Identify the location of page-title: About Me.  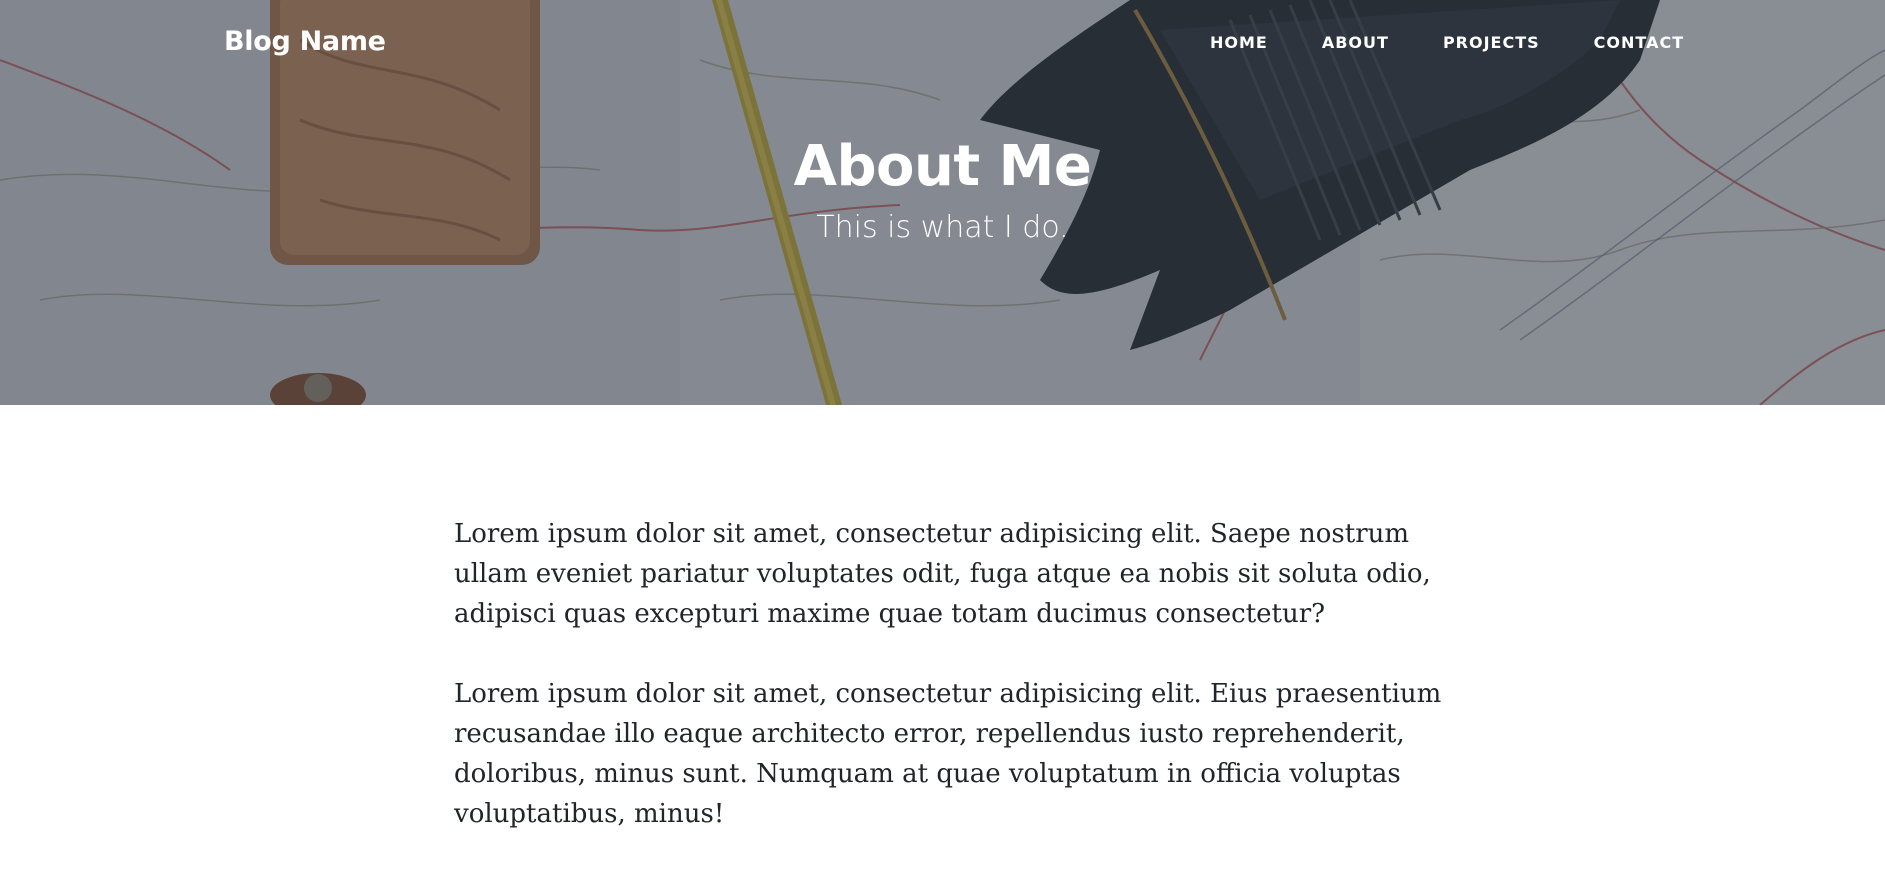
(942, 166).